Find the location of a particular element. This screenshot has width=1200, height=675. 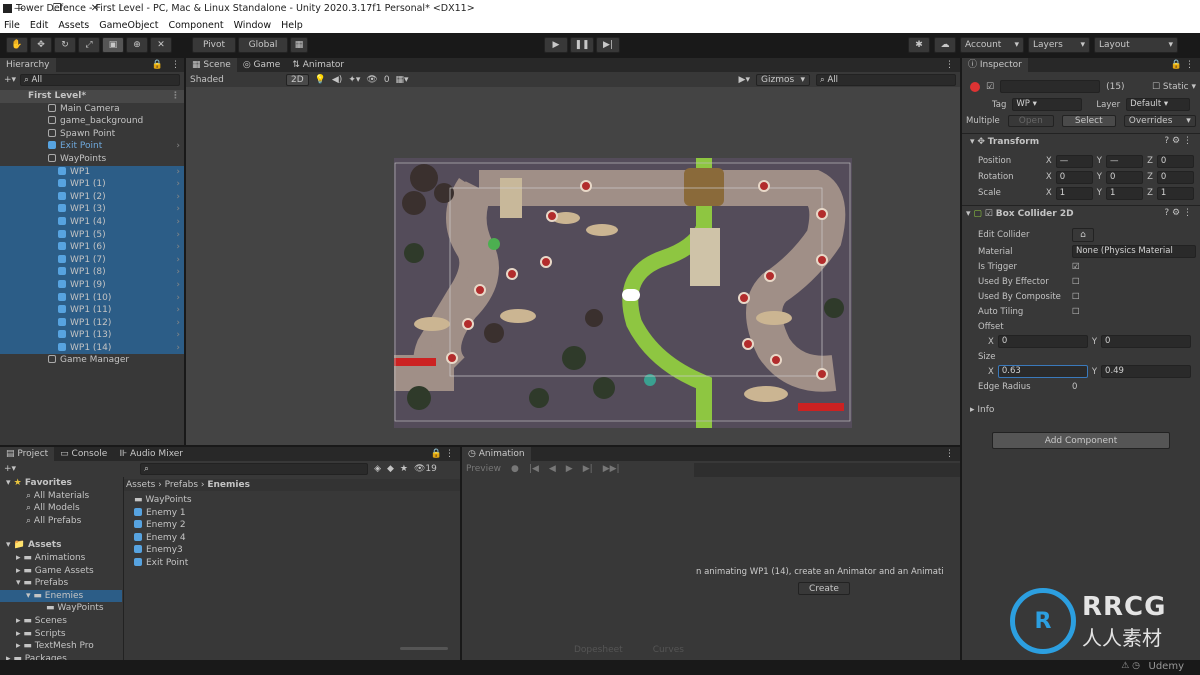

menu-help: Help is located at coordinates (292, 25).